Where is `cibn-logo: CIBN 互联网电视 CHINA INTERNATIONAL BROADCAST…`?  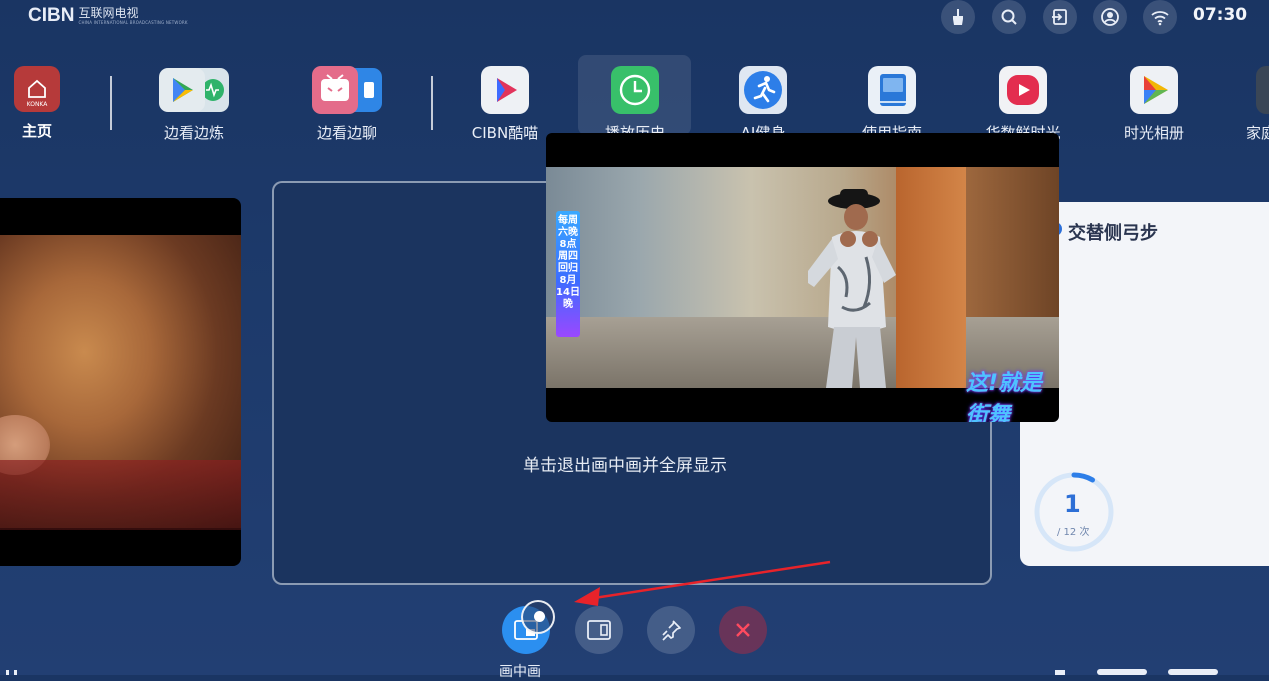 cibn-logo: CIBN 互联网电视 CHINA INTERNATIONAL BROADCAST… is located at coordinates (108, 16).